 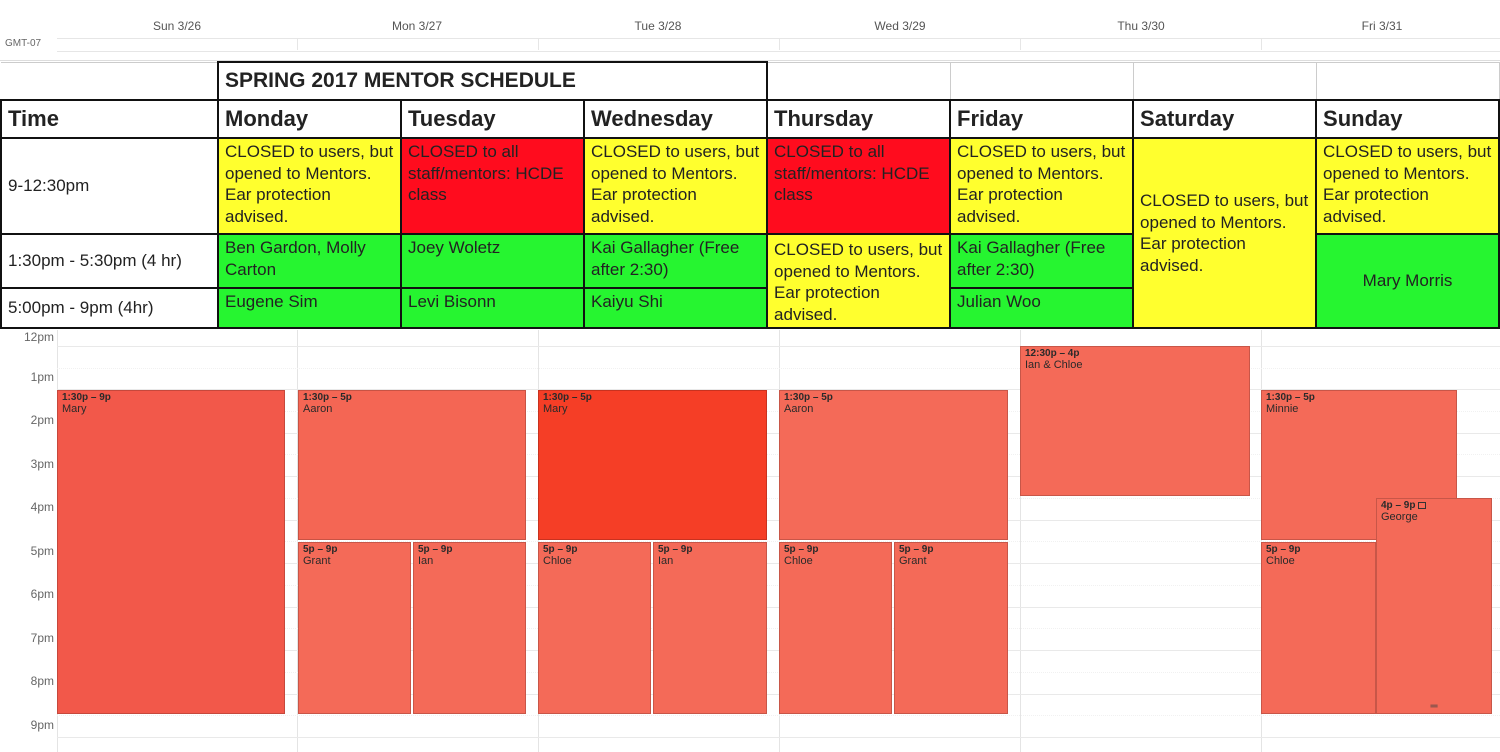 I want to click on cell-wed-afternoon: Kai Gallagher (Free after 2:30), so click(x=675, y=261).